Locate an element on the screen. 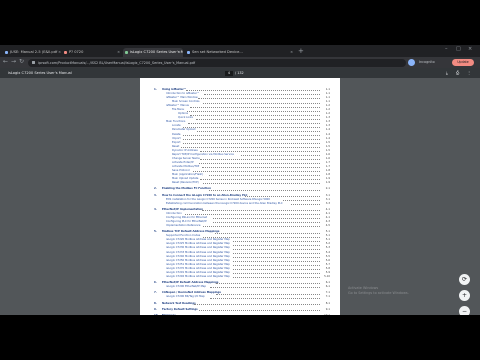 This screenshot has height=360, width=480. toc-chapter: 9. Factory Default Settings 9-1 is located at coordinates (242, 310).